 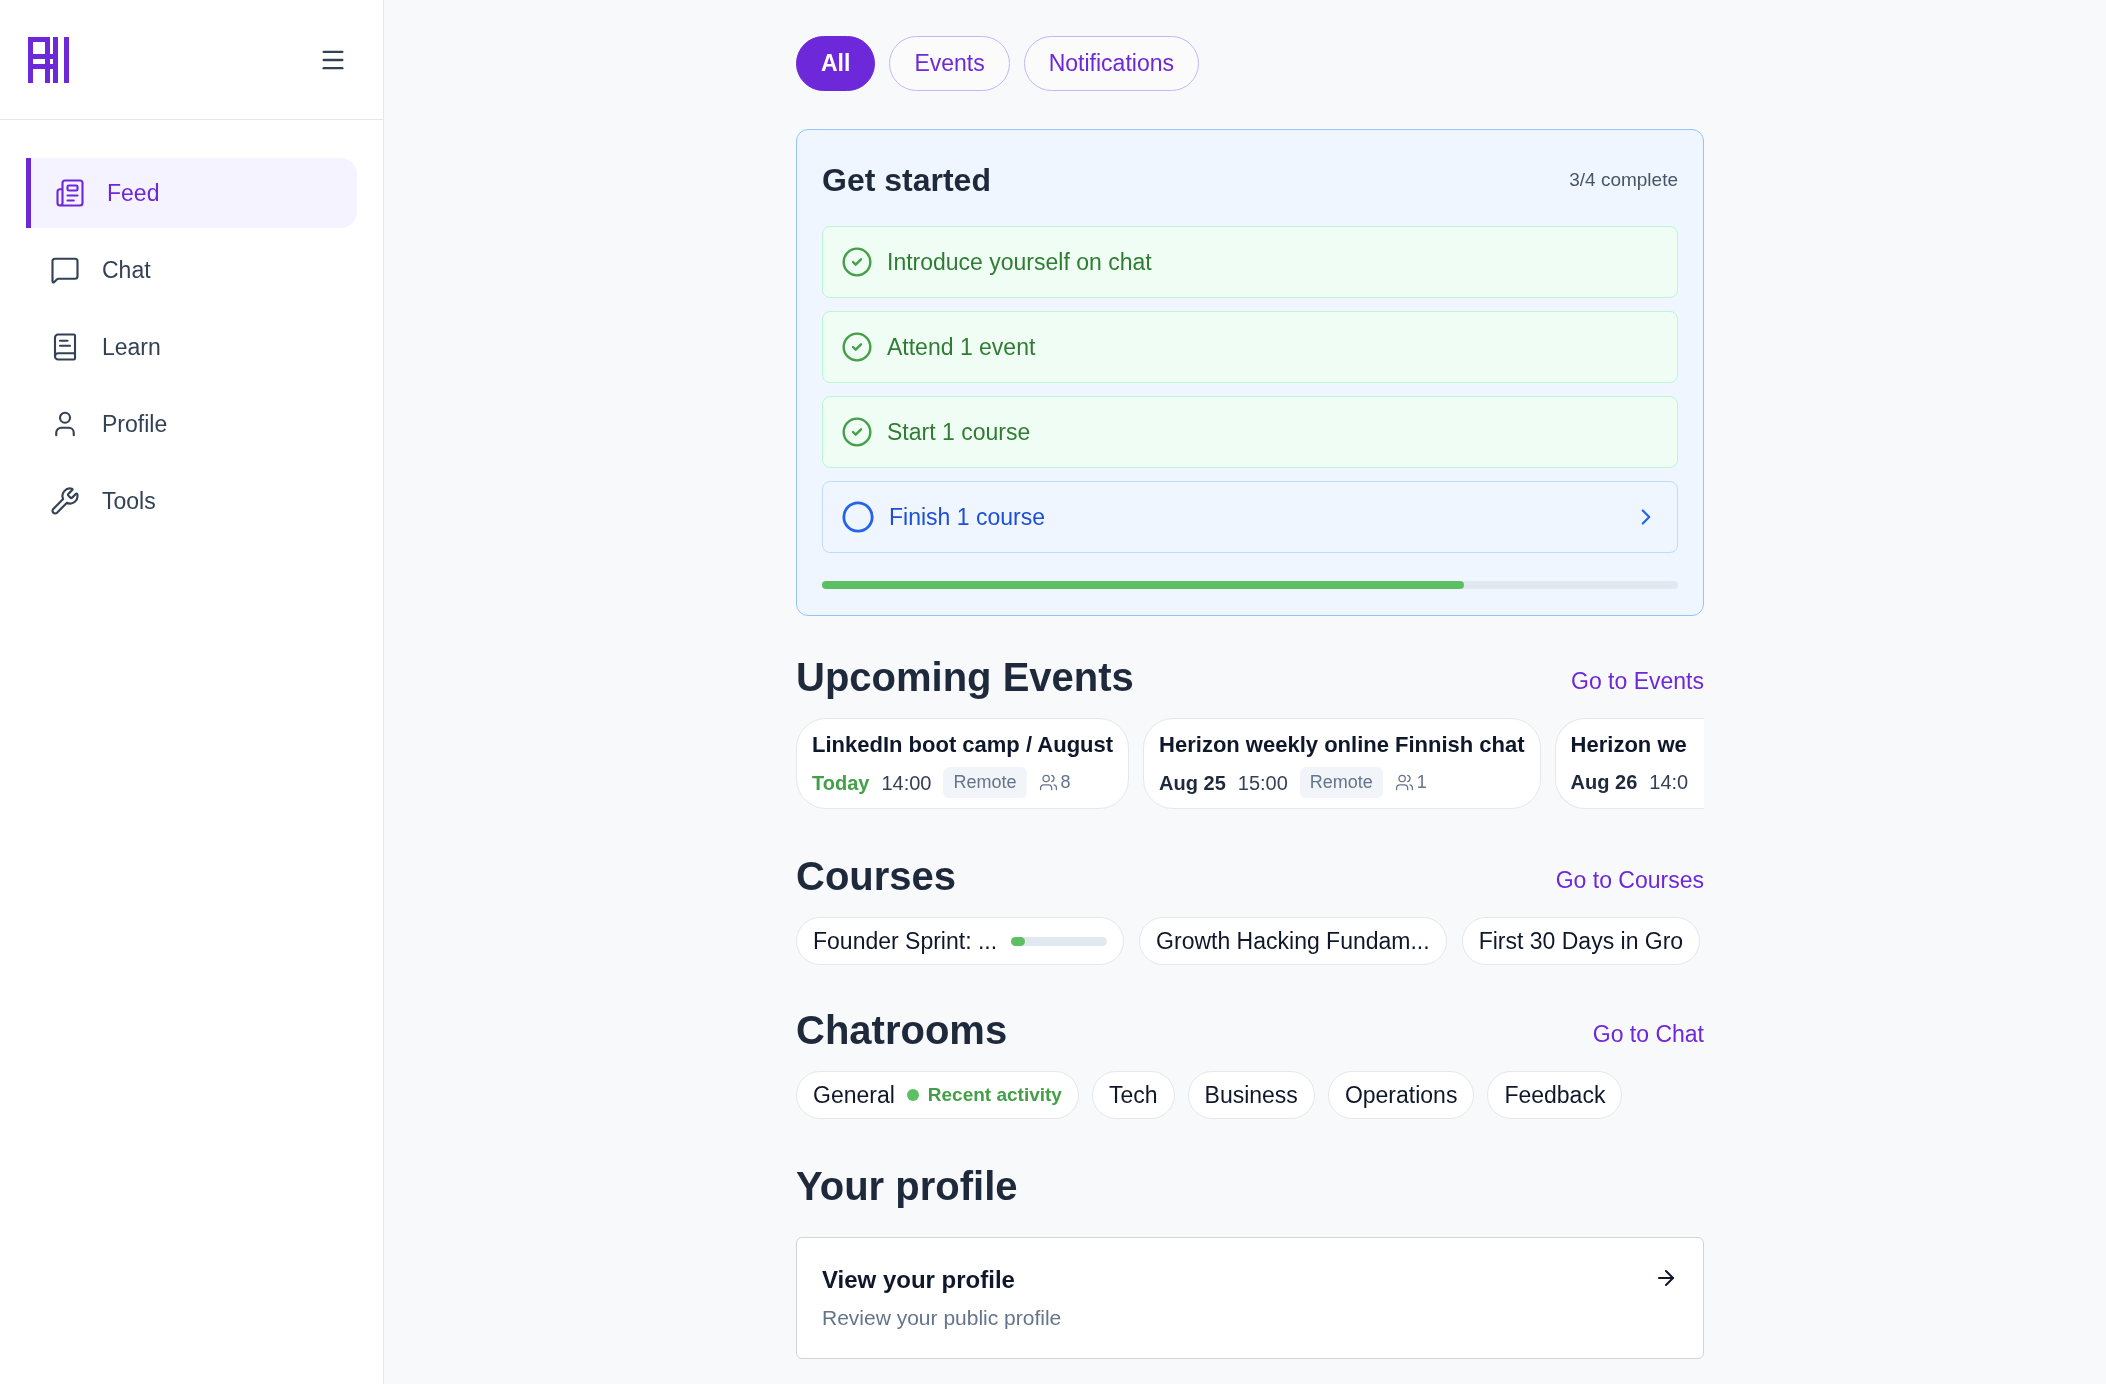 I want to click on section-title: Courses, so click(x=876, y=876).